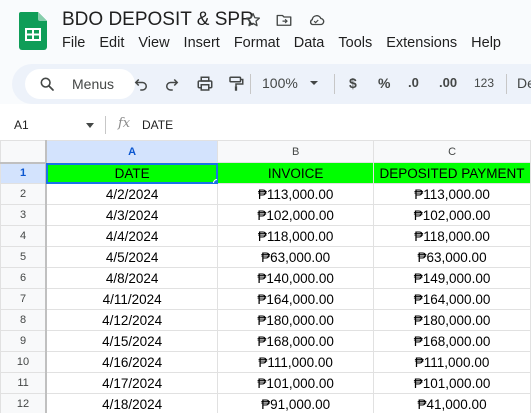 Image resolution: width=531 pixels, height=413 pixels. Describe the element at coordinates (132, 362) in the screenshot. I see `table-cell: 4/16/2024` at that location.